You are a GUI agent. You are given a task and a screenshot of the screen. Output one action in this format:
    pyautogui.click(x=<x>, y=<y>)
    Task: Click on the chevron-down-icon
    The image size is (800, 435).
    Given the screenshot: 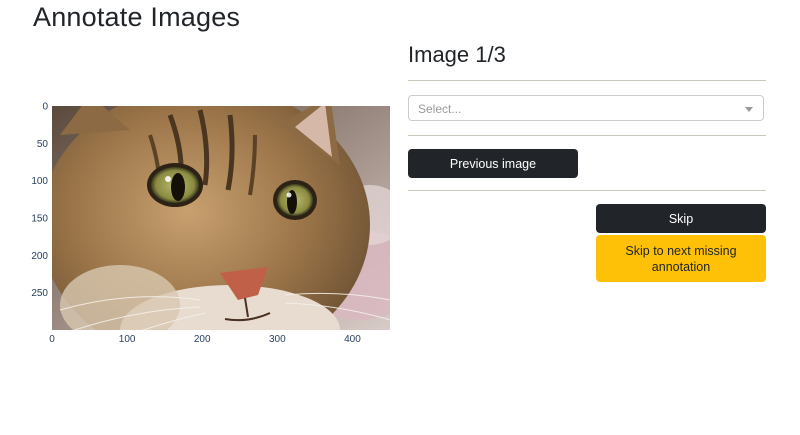 What is the action you would take?
    pyautogui.click(x=749, y=109)
    